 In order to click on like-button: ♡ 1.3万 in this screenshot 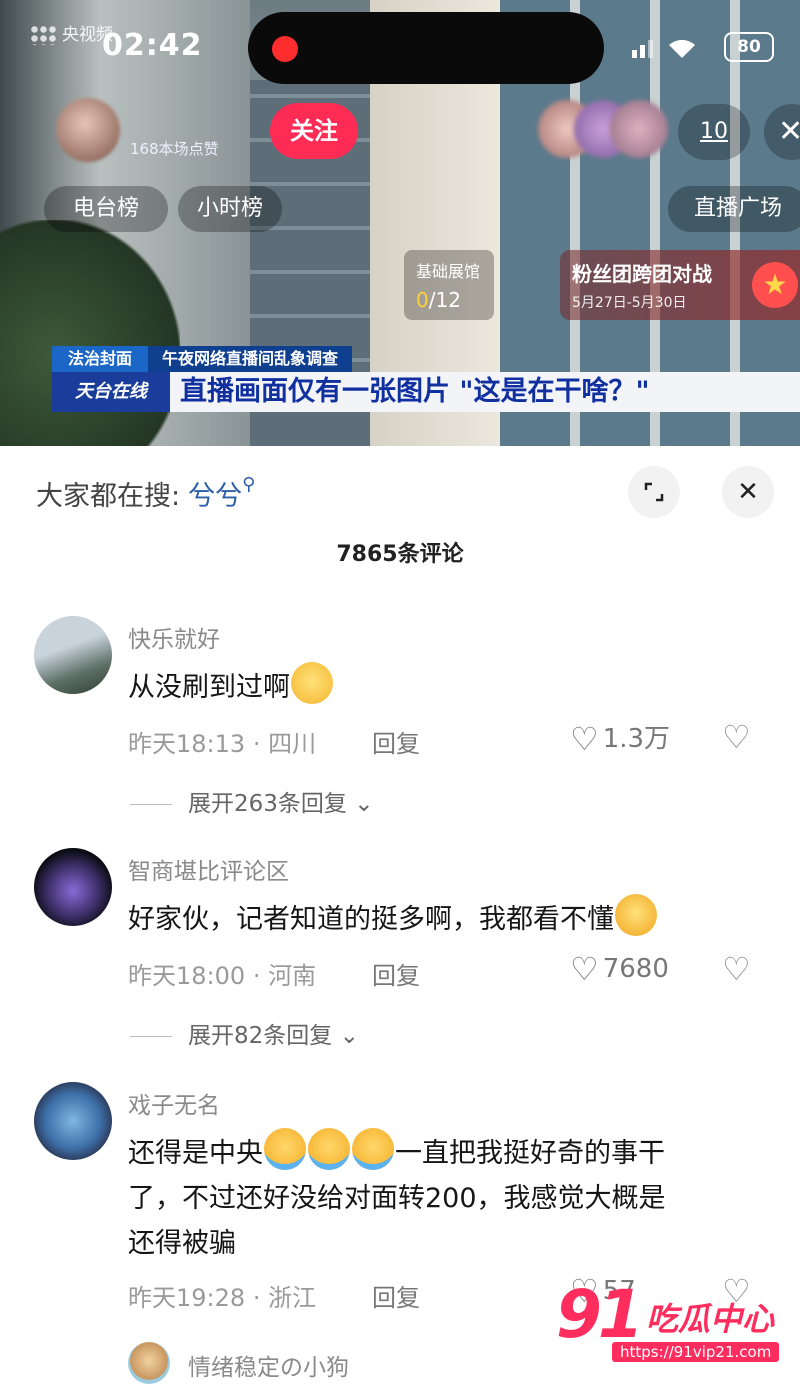, I will do `click(620, 738)`.